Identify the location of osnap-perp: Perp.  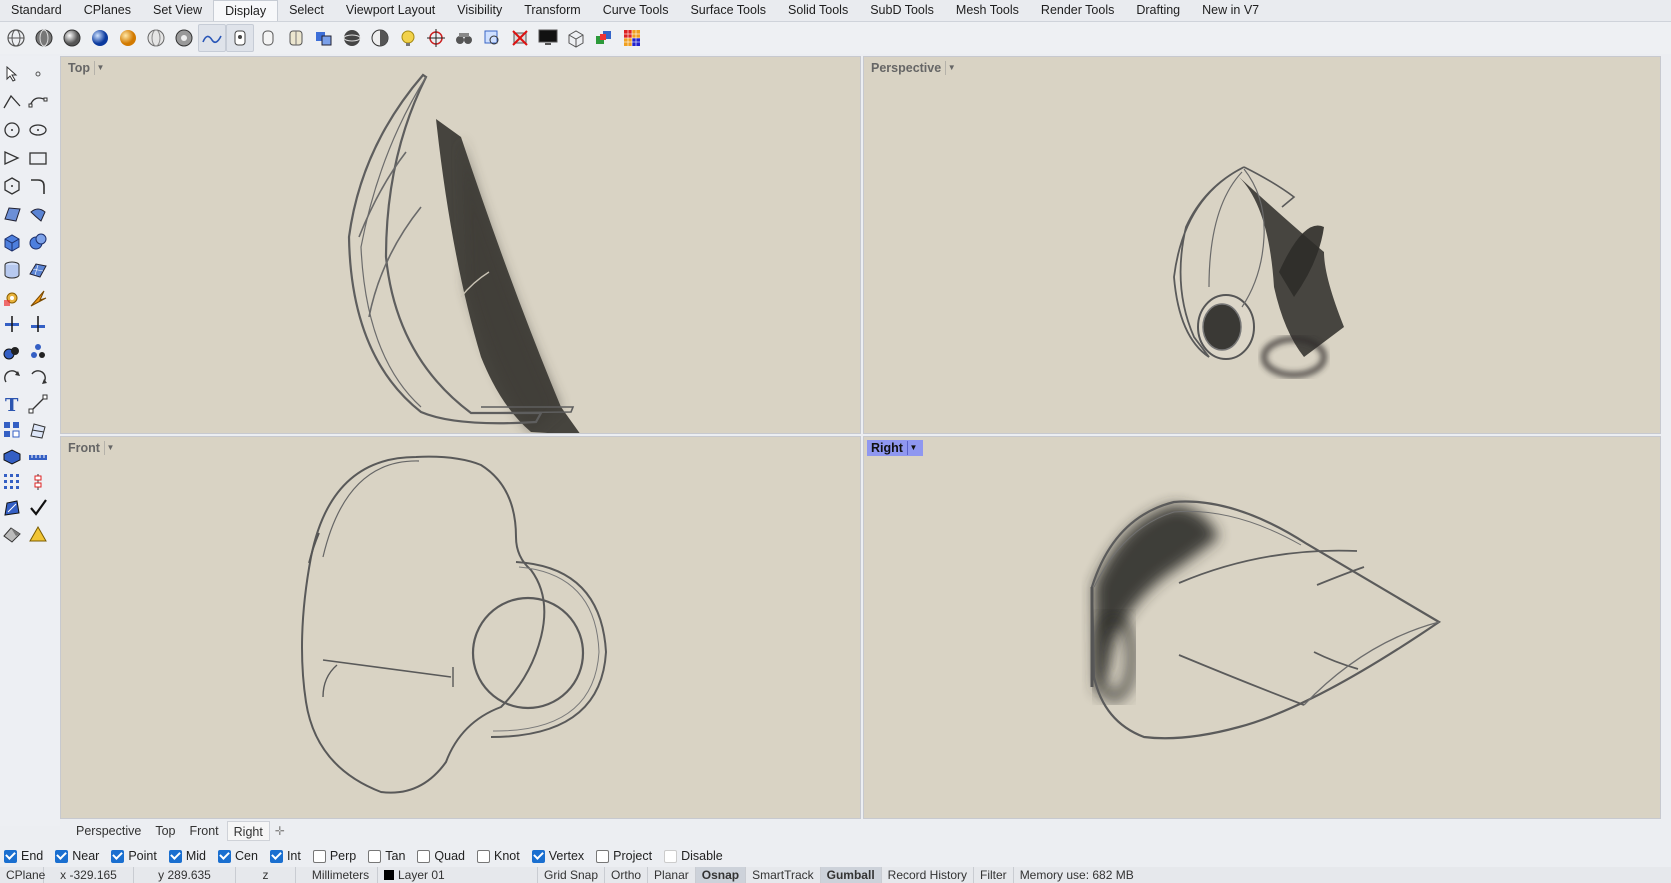
(334, 856).